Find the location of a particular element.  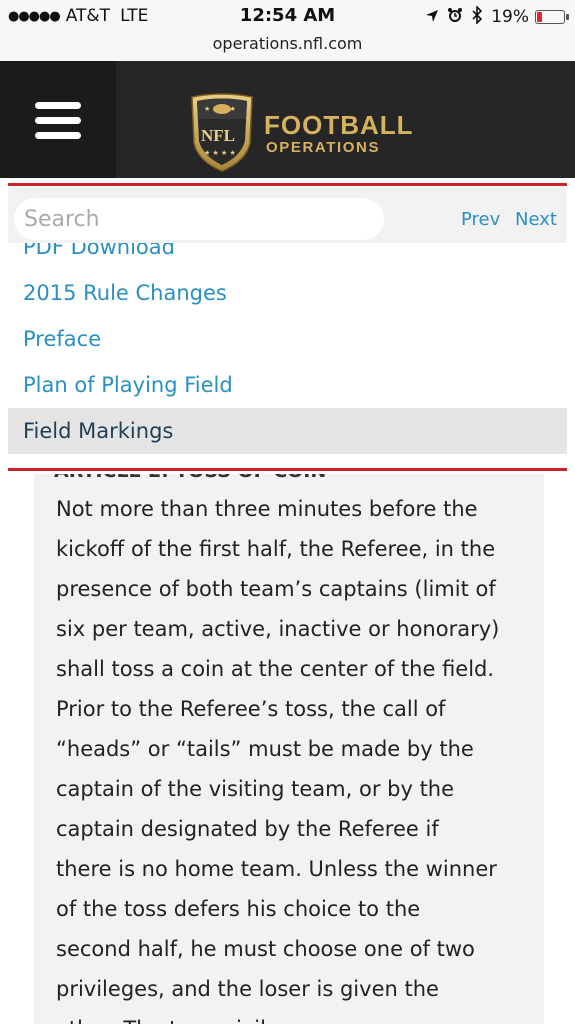

section-divider-overlay is located at coordinates (287, 469).